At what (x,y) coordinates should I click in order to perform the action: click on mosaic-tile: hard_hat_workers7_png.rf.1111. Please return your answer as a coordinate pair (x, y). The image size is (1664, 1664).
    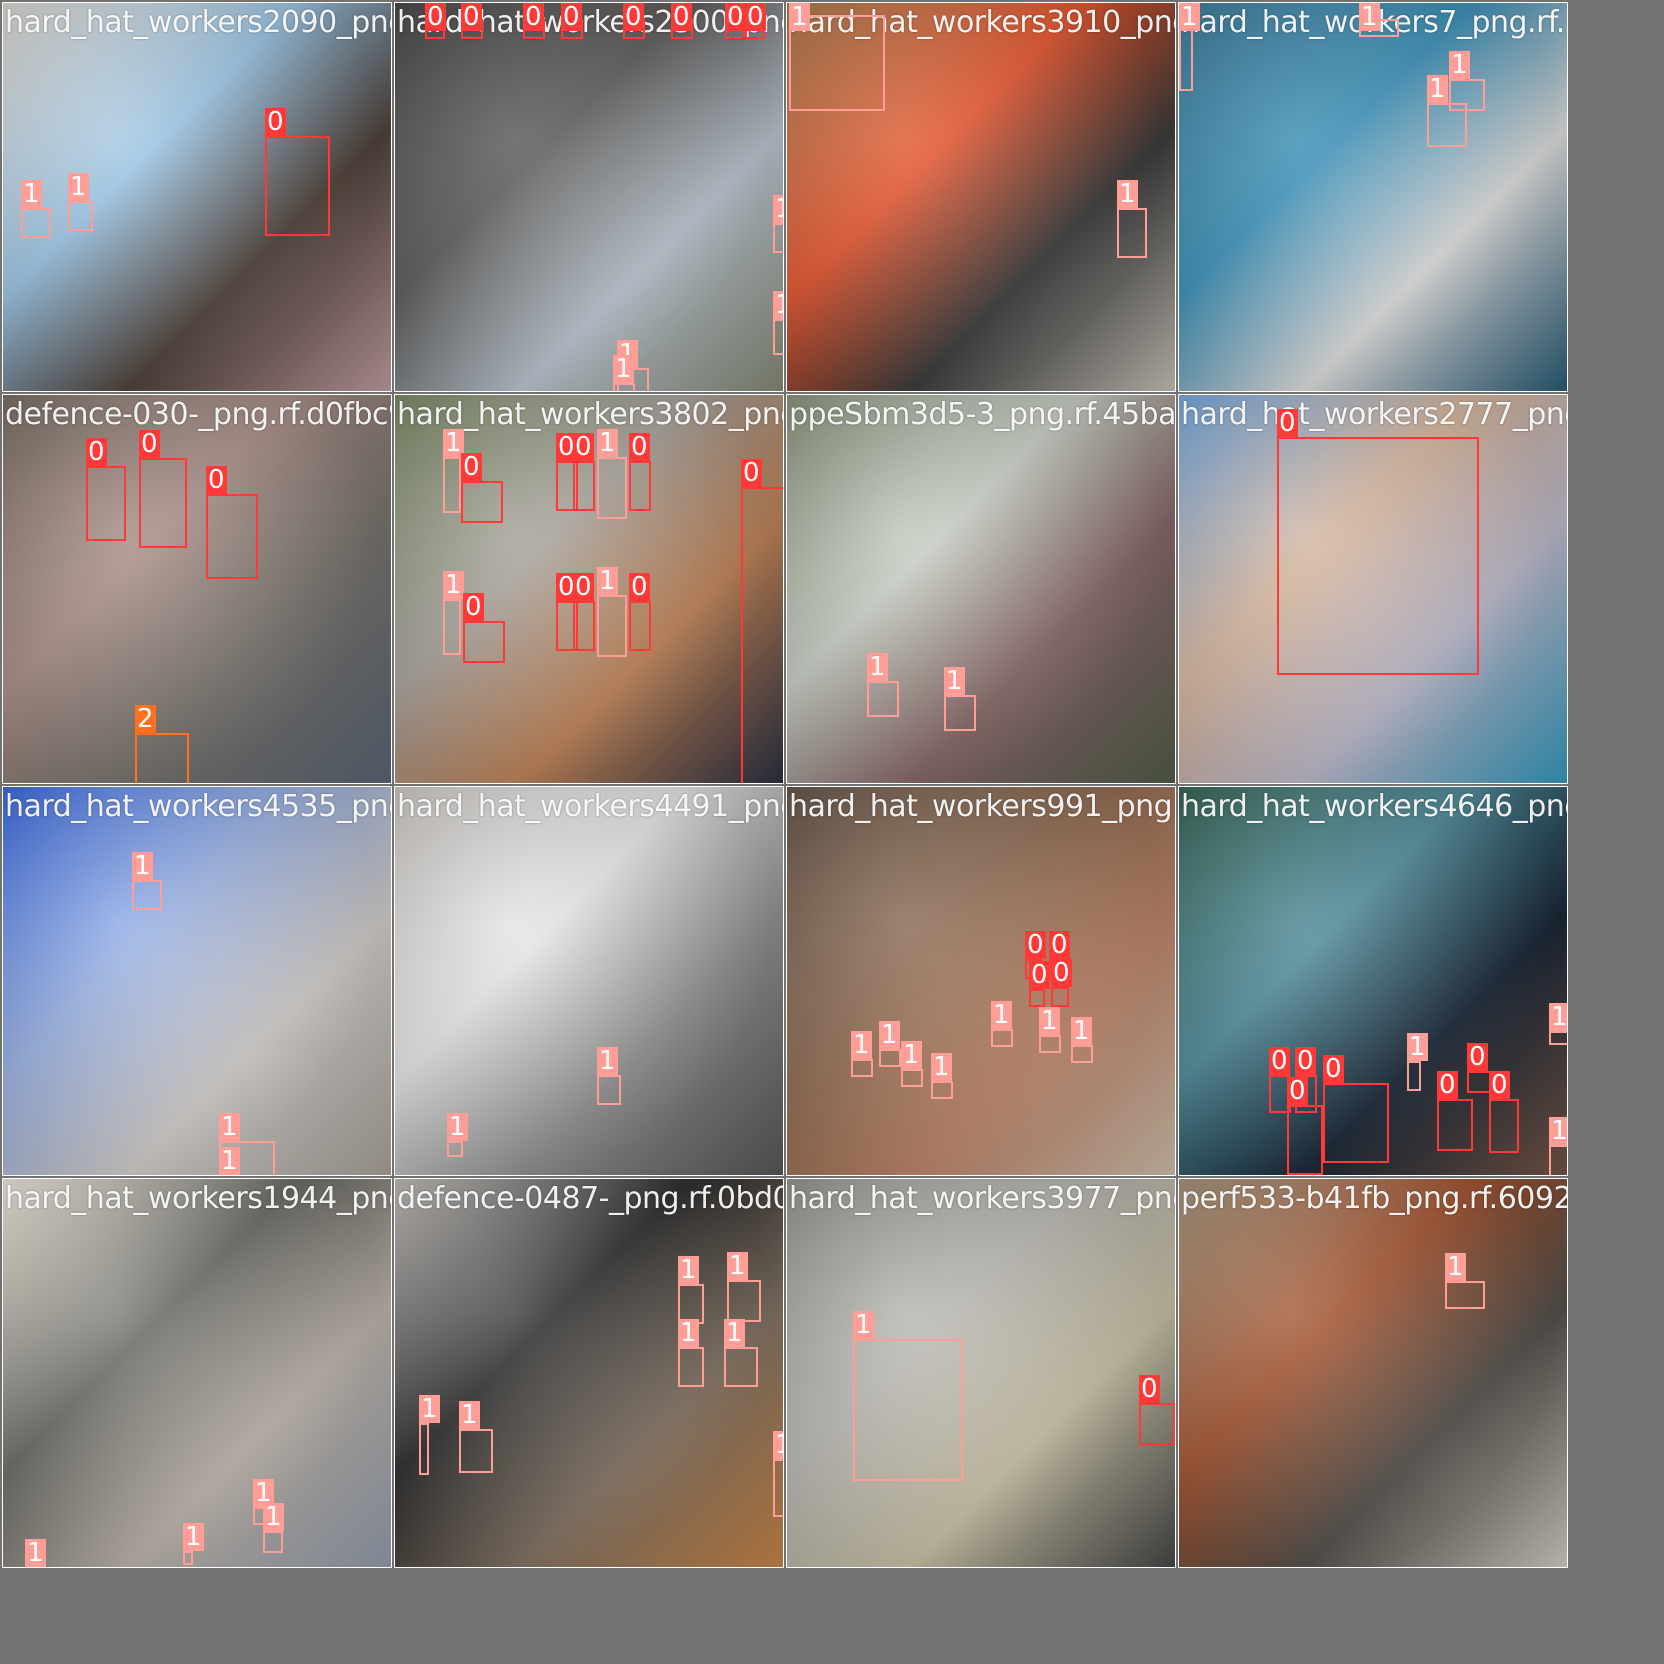
    Looking at the image, I should click on (1373, 197).